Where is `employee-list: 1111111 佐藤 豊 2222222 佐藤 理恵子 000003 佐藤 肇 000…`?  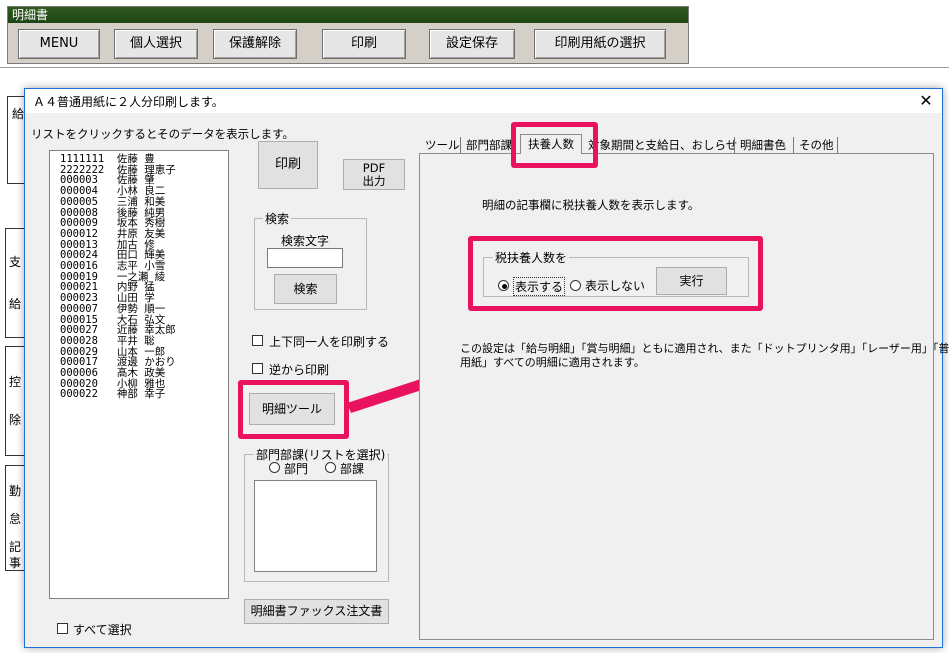
employee-list: 1111111 佐藤 豊 2222222 佐藤 理恵子 000003 佐藤 肇 000… is located at coordinates (139, 374).